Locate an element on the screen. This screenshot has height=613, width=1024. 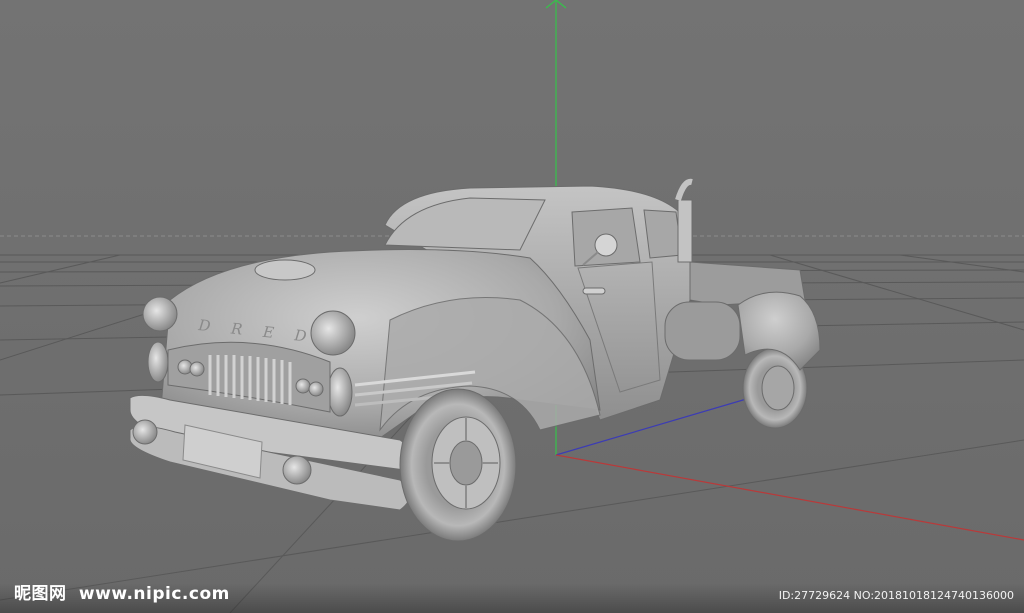
site-name-cn: 昵图网 is located at coordinates (40, 594).